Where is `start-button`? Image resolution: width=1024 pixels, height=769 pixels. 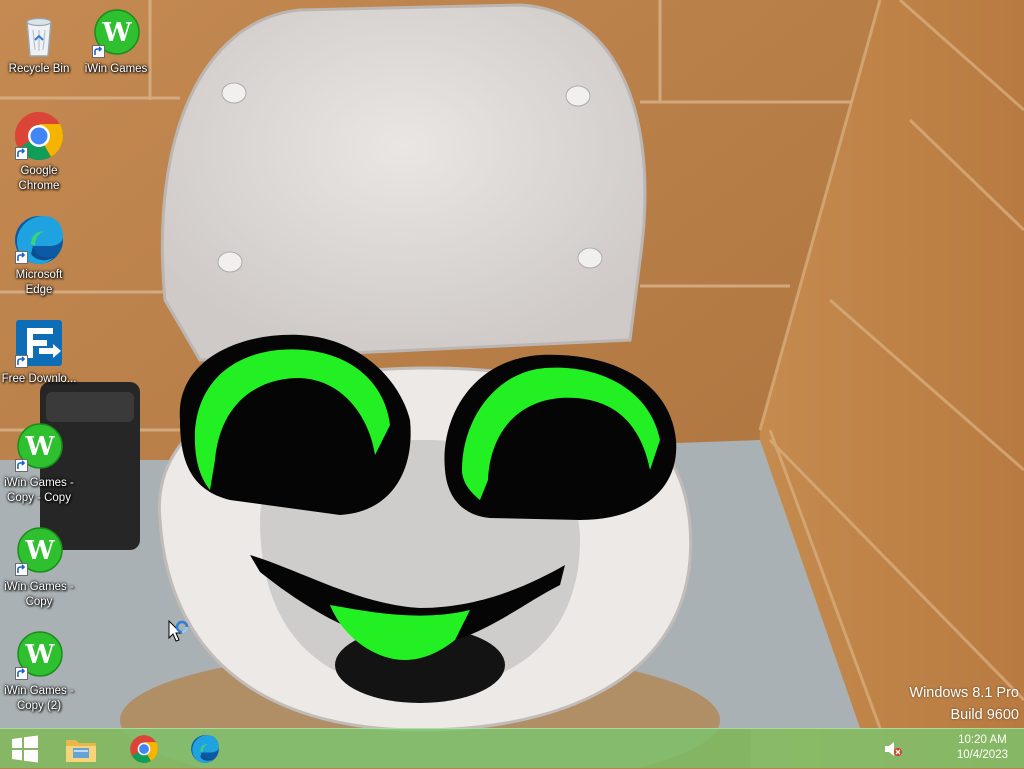 start-button is located at coordinates (25, 749).